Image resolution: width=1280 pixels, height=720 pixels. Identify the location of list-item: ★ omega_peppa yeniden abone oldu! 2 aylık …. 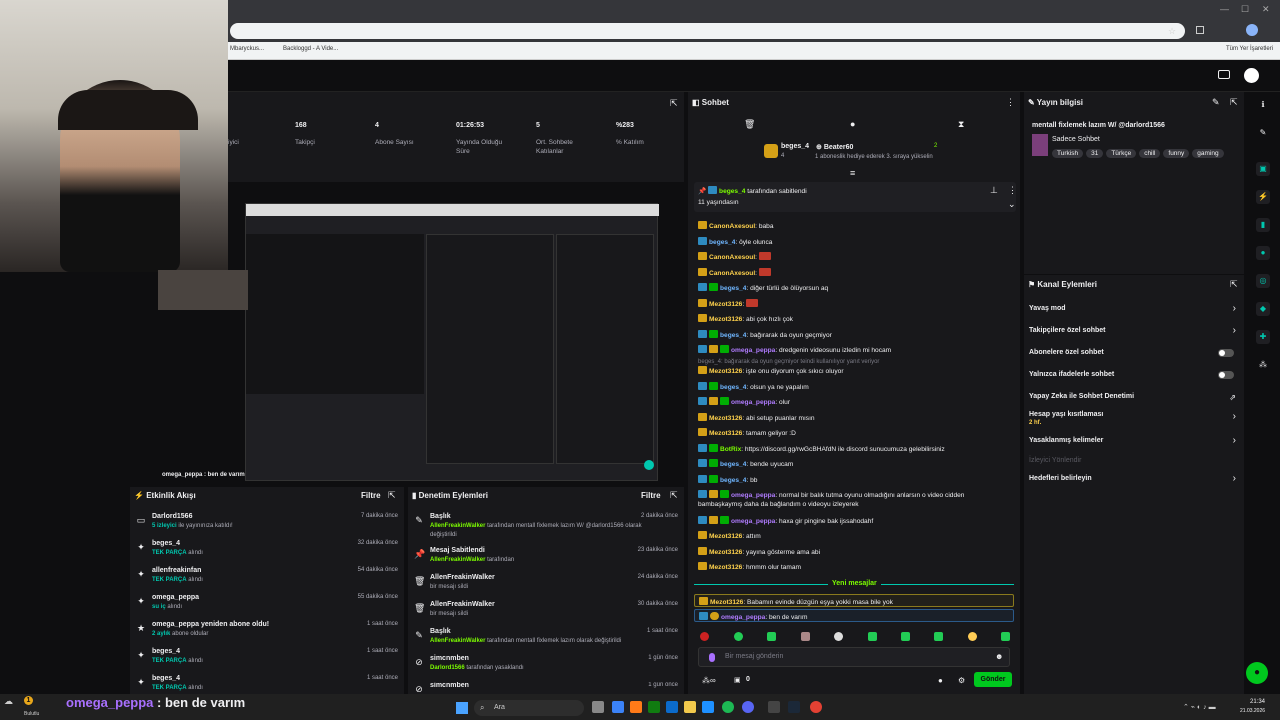
(267, 634).